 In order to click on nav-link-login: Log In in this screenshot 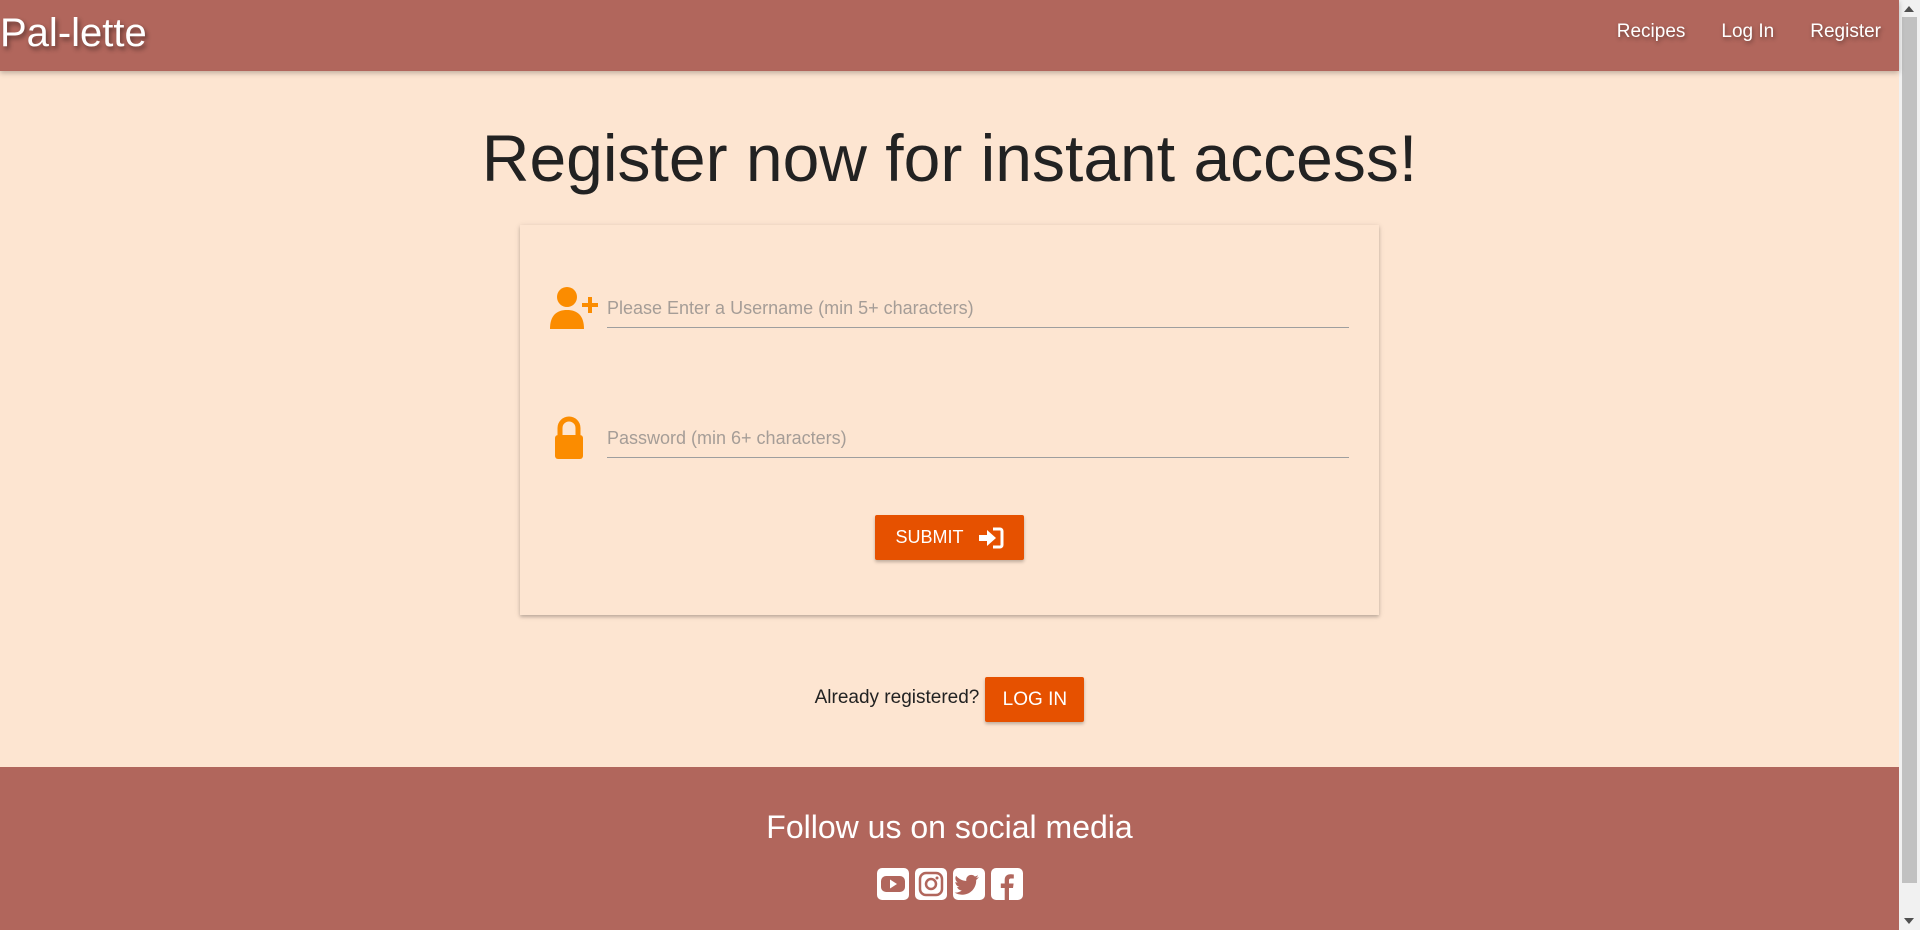, I will do `click(1747, 32)`.